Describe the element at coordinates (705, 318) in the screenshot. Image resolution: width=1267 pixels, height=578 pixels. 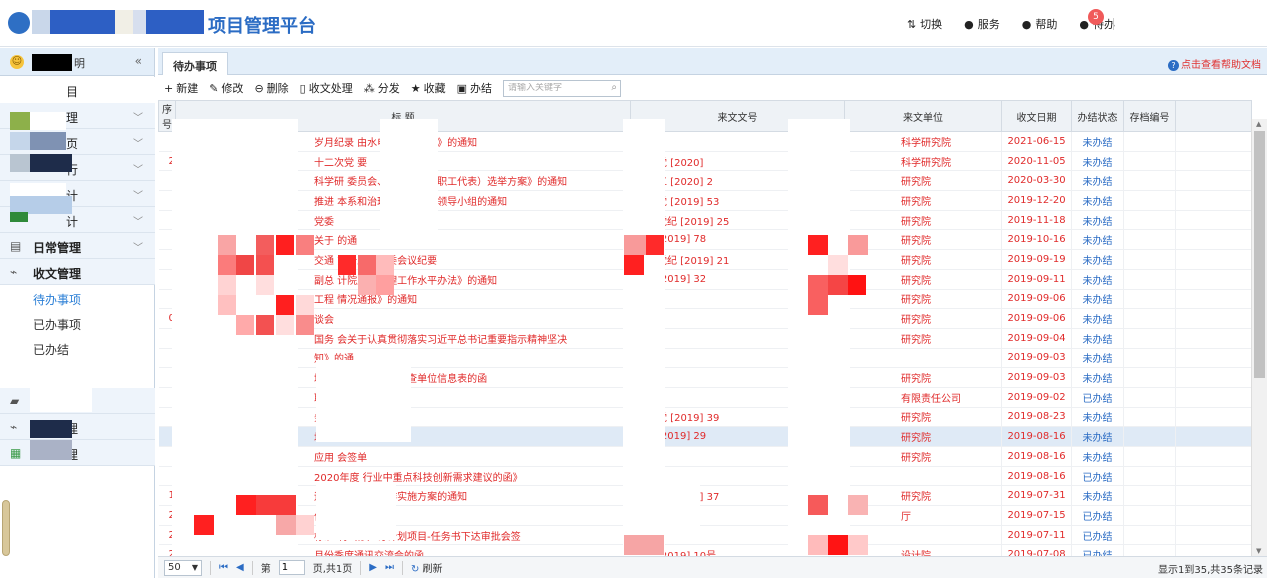
I see `table-row: 0谈会研究院2019-09-06未办结` at that location.